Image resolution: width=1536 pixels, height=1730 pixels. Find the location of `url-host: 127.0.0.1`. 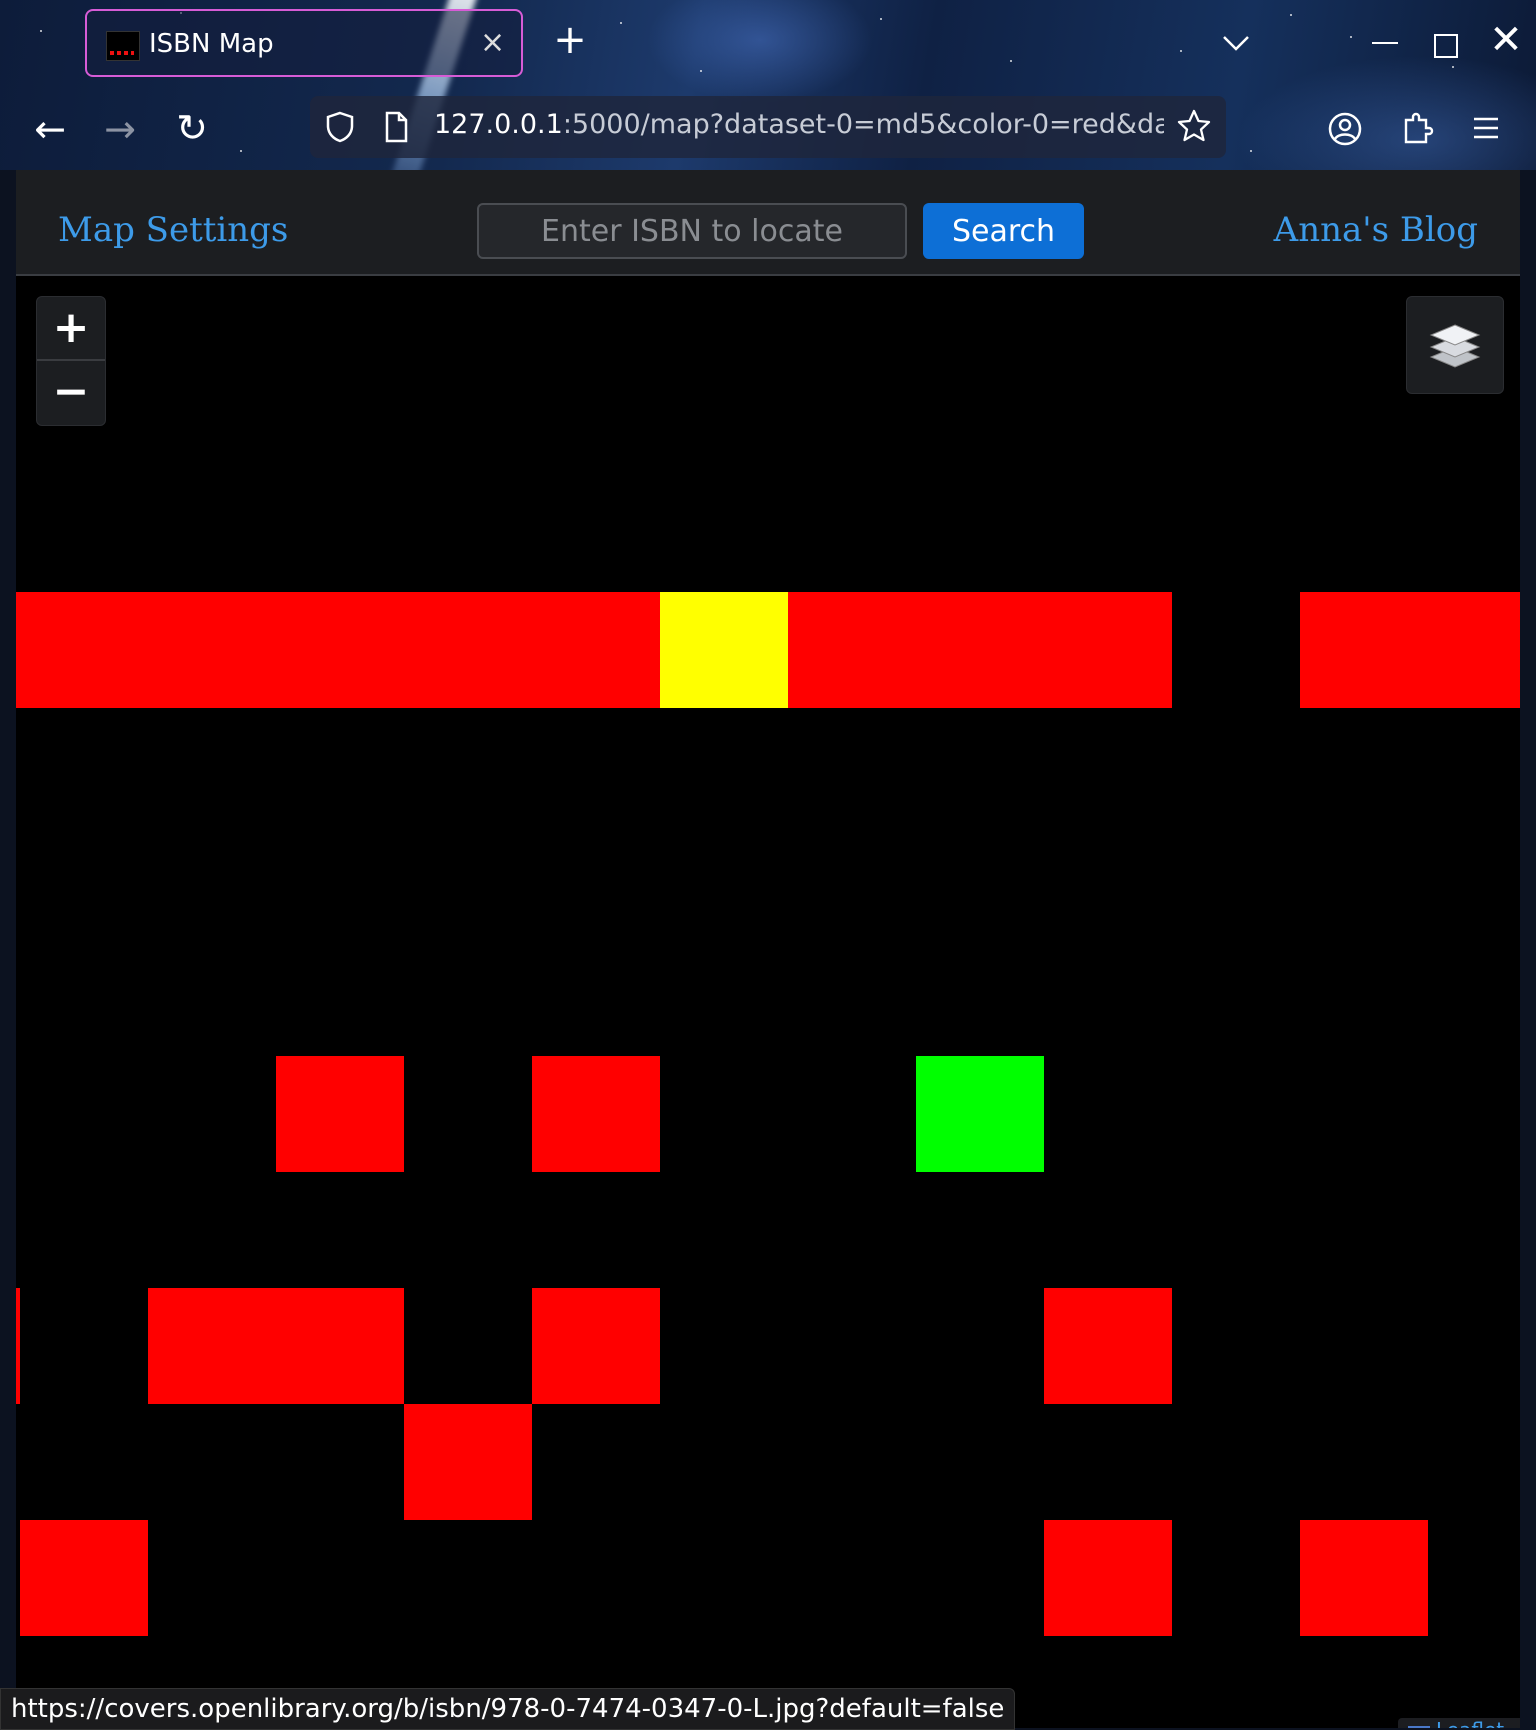

url-host: 127.0.0.1 is located at coordinates (498, 124).